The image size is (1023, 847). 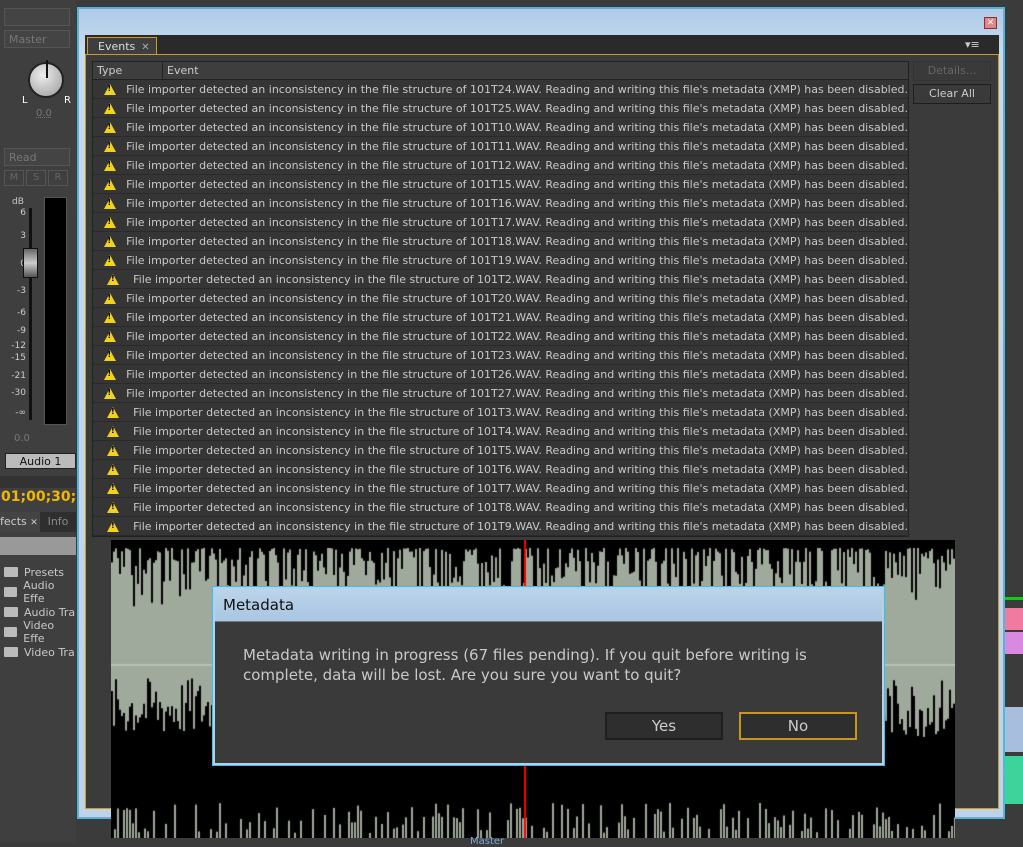 I want to click on level-meter, so click(x=55, y=311).